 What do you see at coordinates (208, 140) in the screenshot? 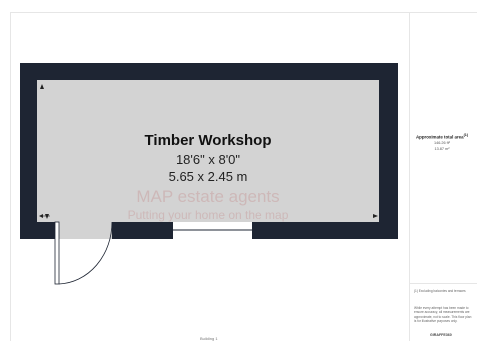
I see `room-name: Timber Workshop` at bounding box center [208, 140].